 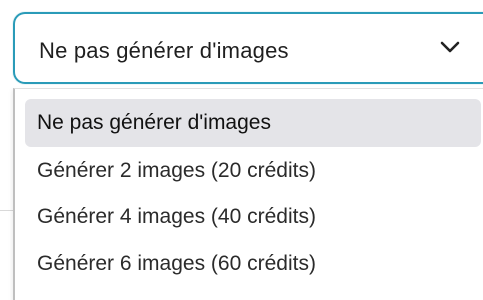 I want to click on chevron-down-icon, so click(x=450, y=47).